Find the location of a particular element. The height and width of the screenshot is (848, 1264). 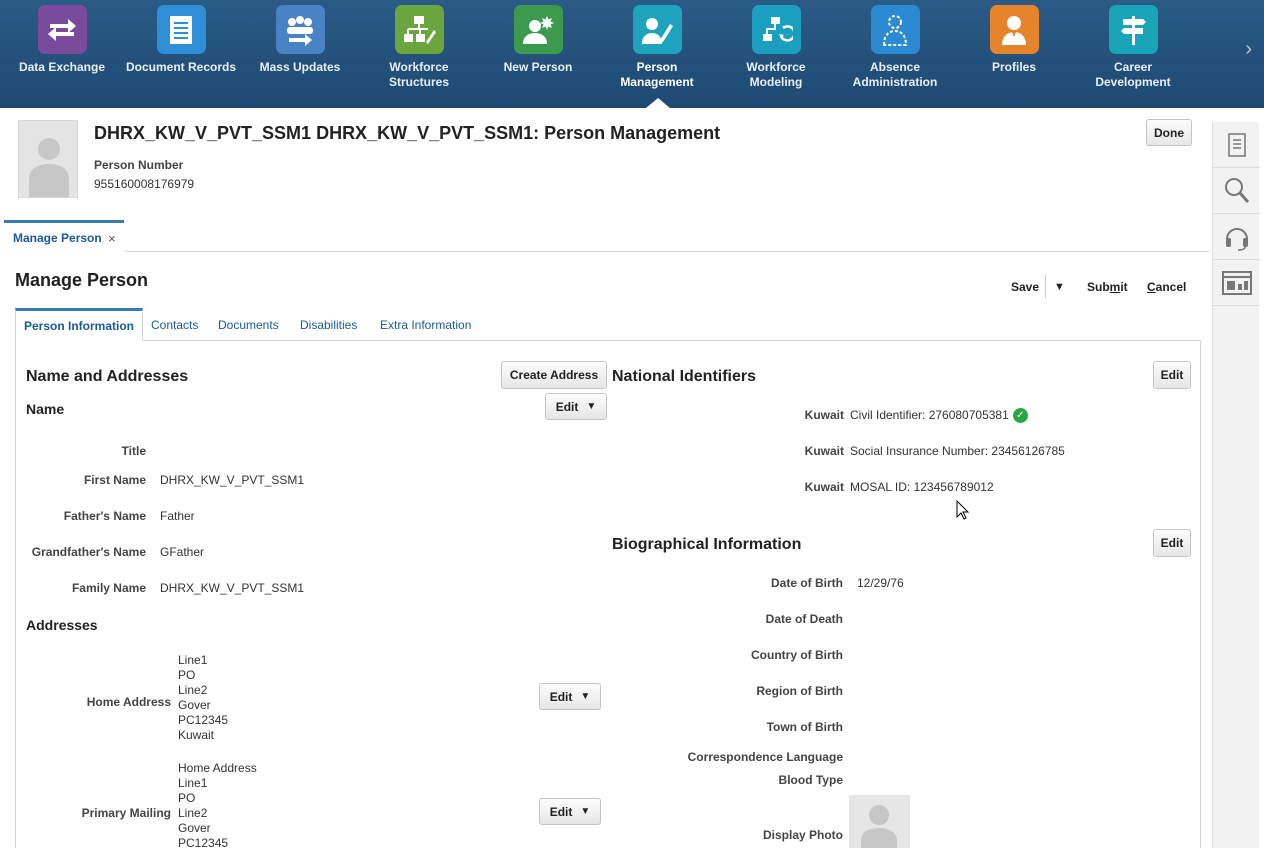

tab-person-information: Person Information is located at coordinates (79, 324).